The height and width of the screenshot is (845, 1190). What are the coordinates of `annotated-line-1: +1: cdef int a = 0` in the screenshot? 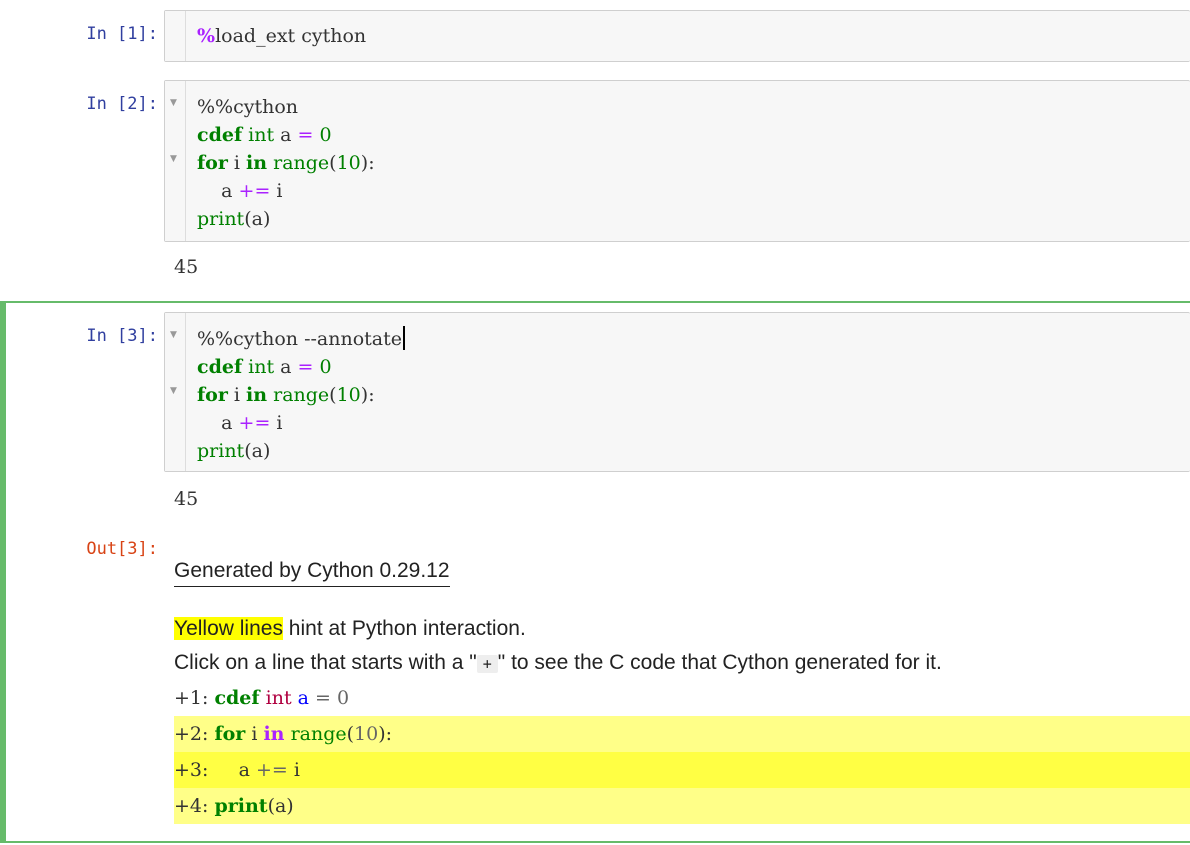 It's located at (682, 698).